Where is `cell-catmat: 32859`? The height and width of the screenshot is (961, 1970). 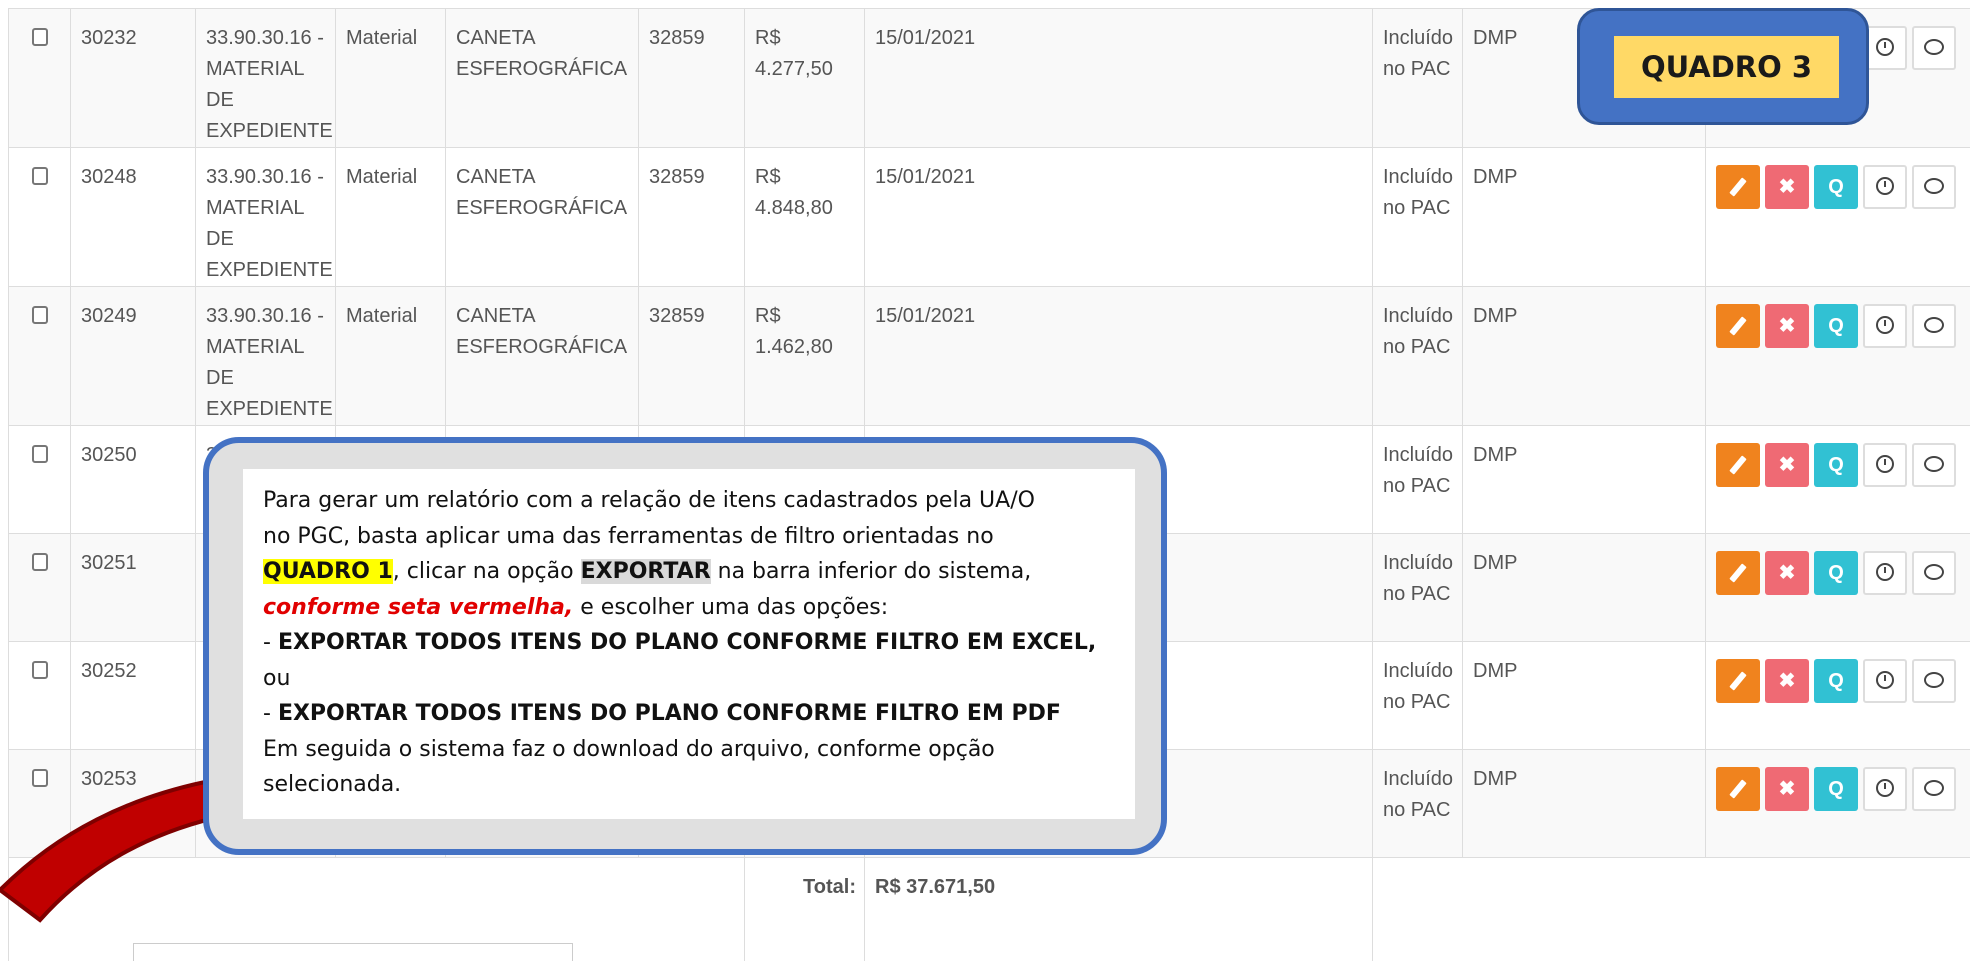 cell-catmat: 32859 is located at coordinates (691, 356).